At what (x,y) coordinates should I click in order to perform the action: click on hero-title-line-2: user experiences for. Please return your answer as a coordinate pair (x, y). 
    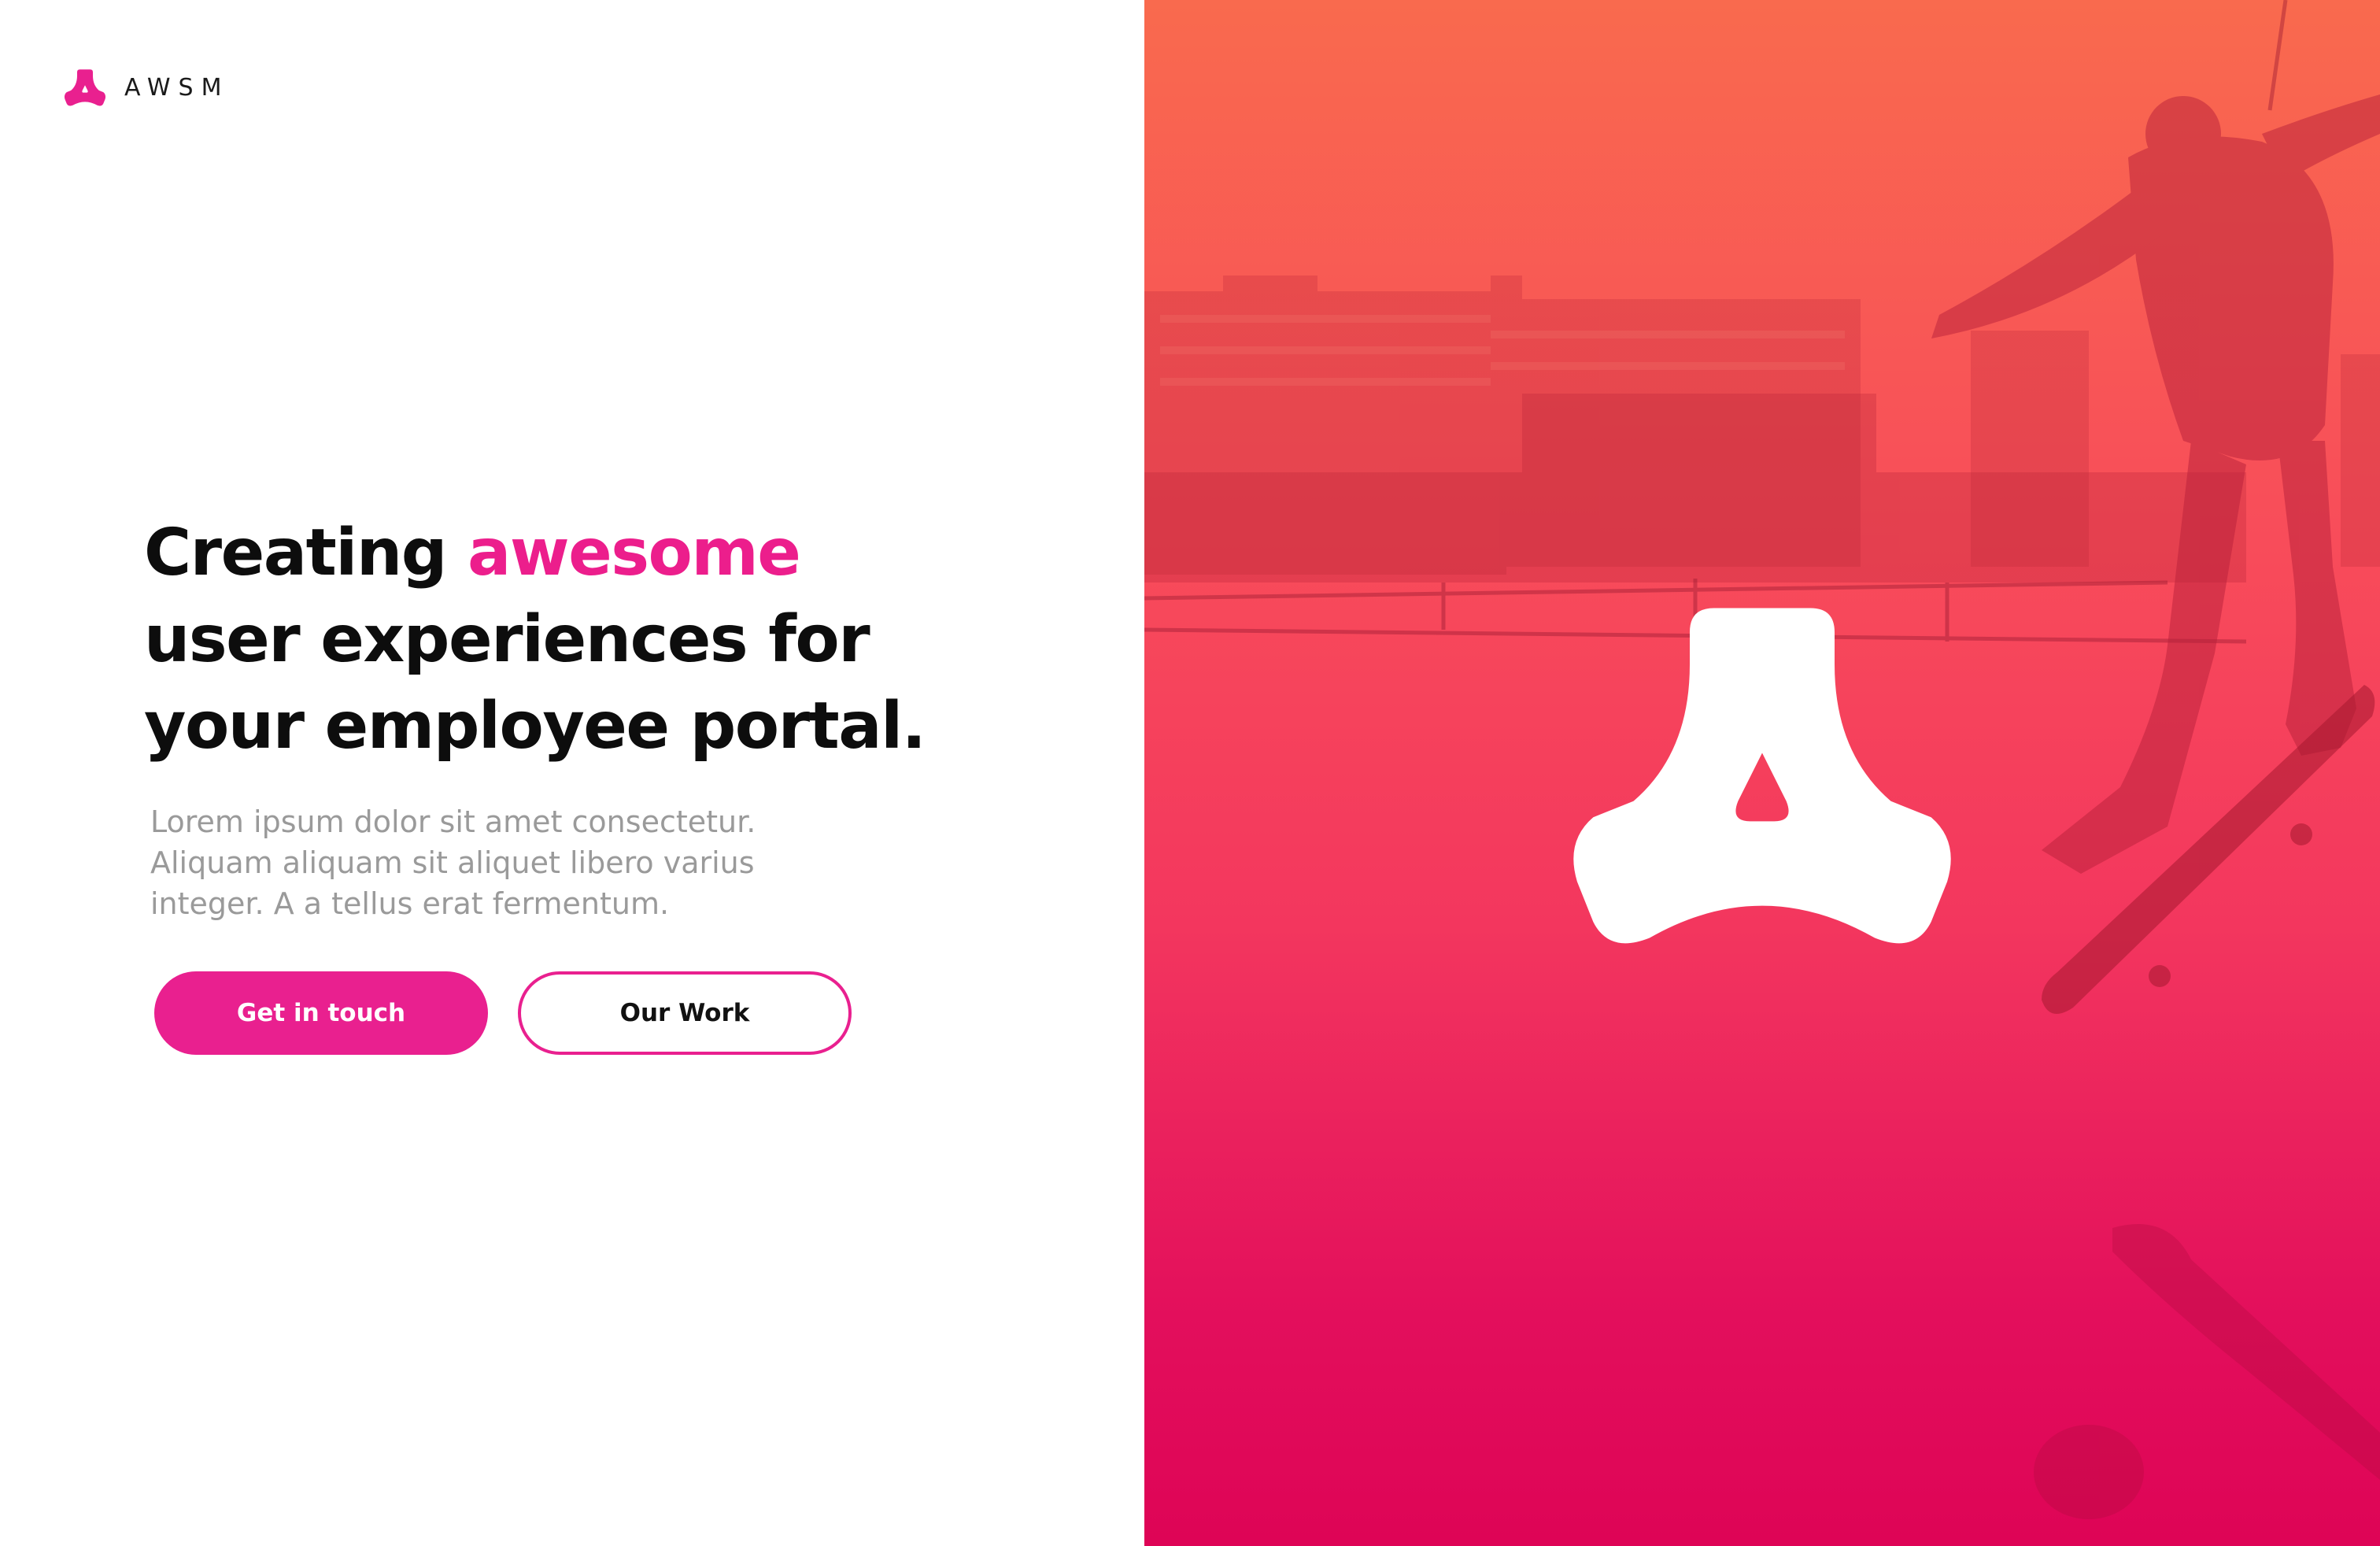
    Looking at the image, I should click on (507, 640).